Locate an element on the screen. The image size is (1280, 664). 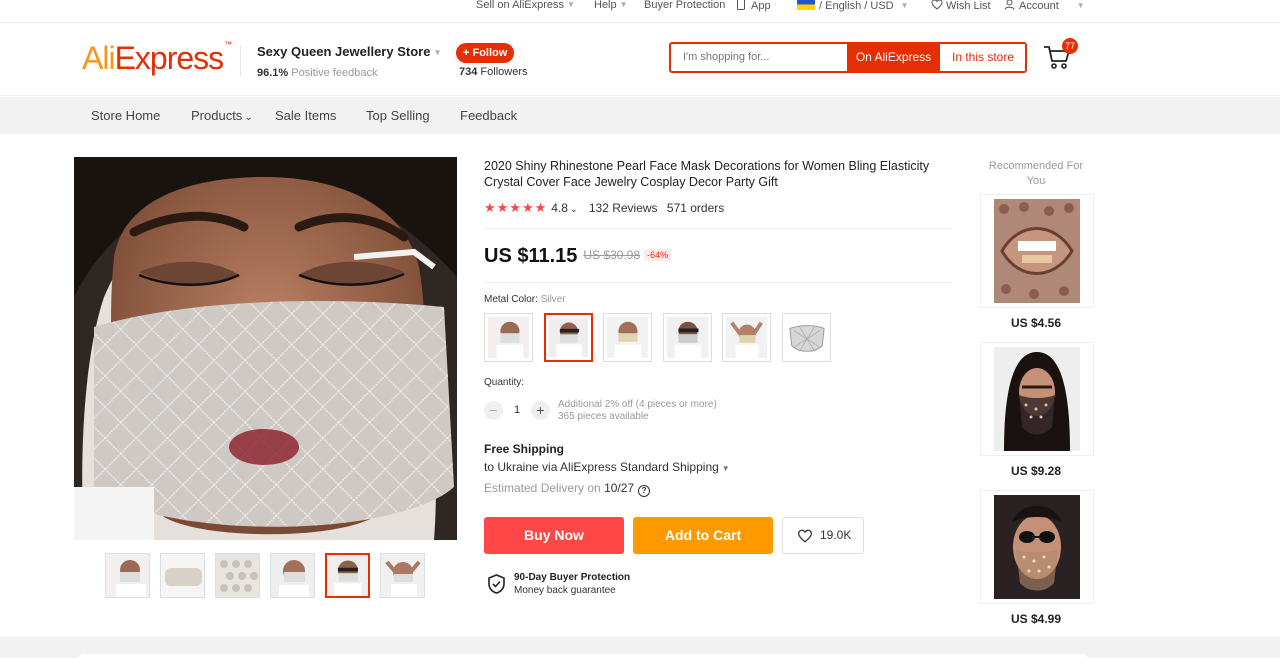
tab-store-home: Store Home is located at coordinates (125, 115).